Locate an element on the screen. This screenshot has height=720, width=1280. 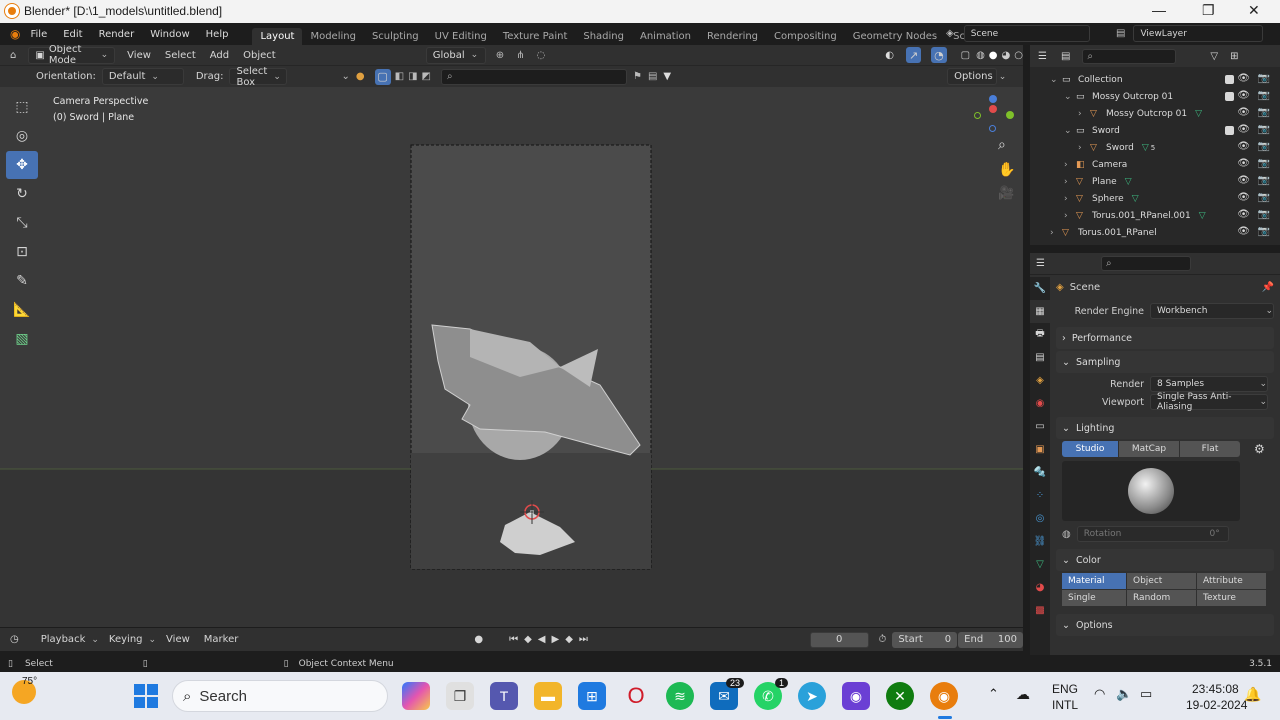
outliner-row: › ◧ Camera 👁 📷 is located at coordinates (1155, 164).